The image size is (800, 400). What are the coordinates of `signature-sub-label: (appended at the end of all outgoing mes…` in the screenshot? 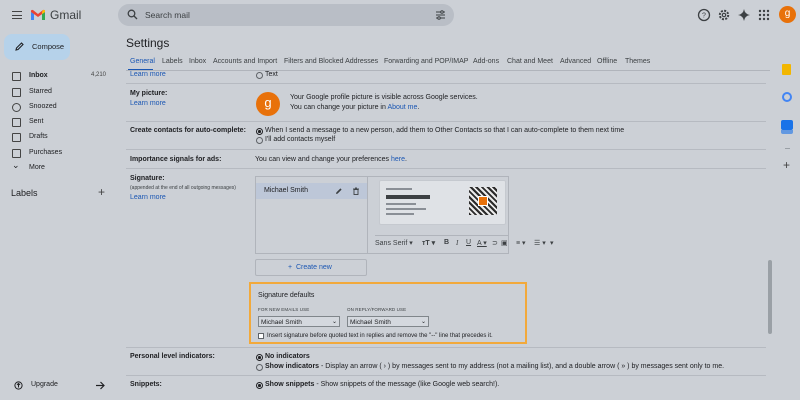 It's located at (183, 188).